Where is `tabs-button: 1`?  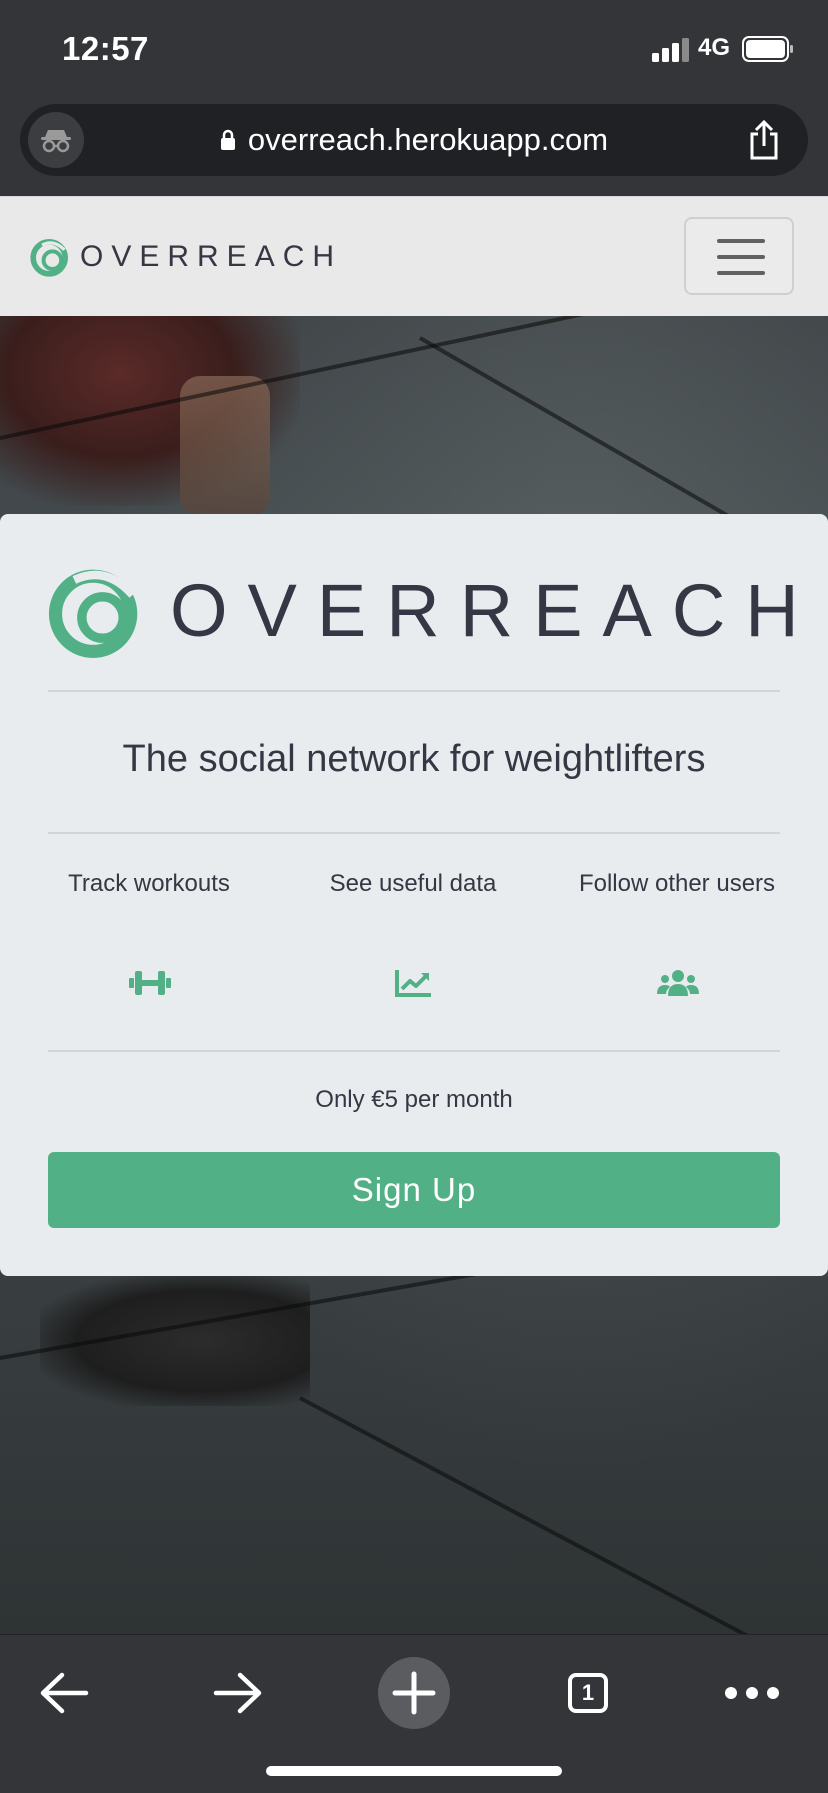
tabs-button: 1 is located at coordinates (588, 1693).